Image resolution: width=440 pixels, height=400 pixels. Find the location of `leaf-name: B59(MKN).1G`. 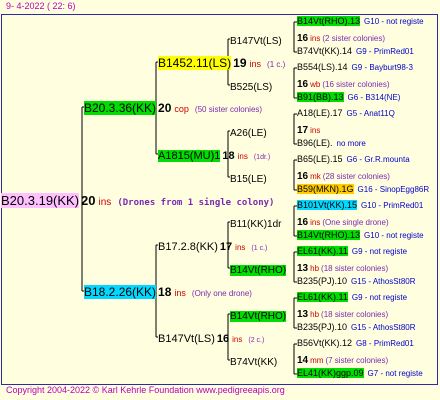

leaf-name: B59(MKN).1G is located at coordinates (325, 189).